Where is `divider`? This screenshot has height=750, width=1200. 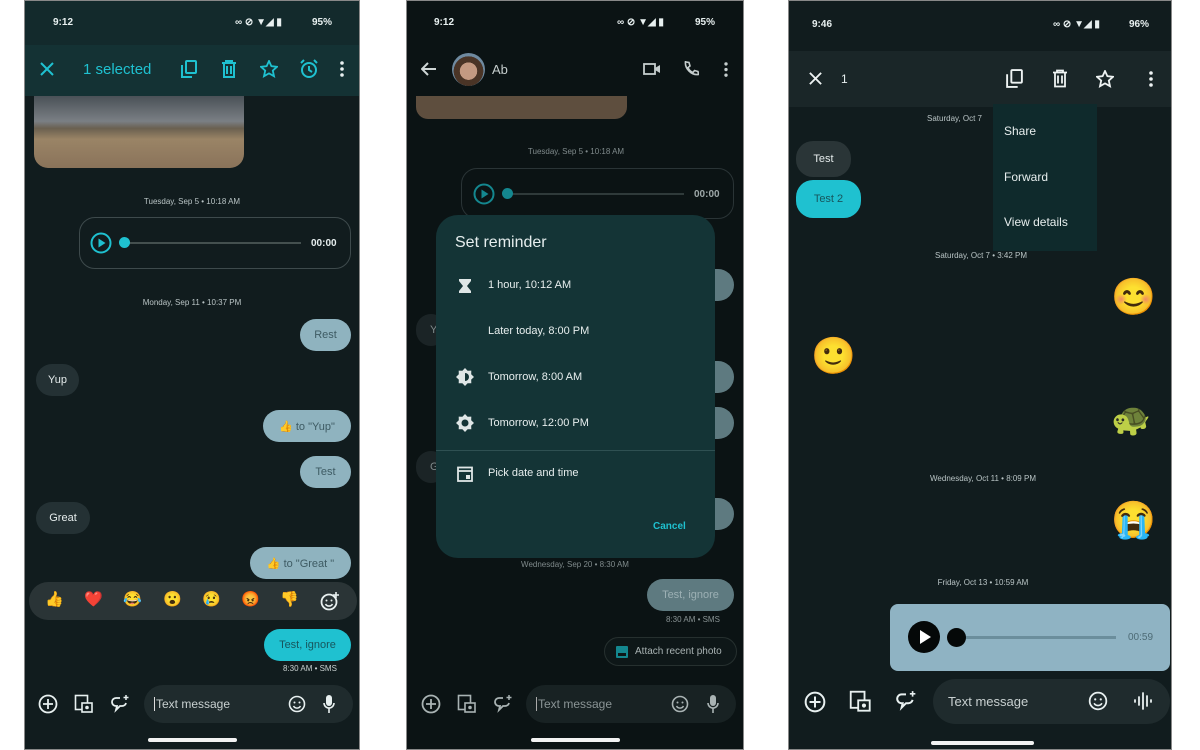
divider is located at coordinates (575, 450).